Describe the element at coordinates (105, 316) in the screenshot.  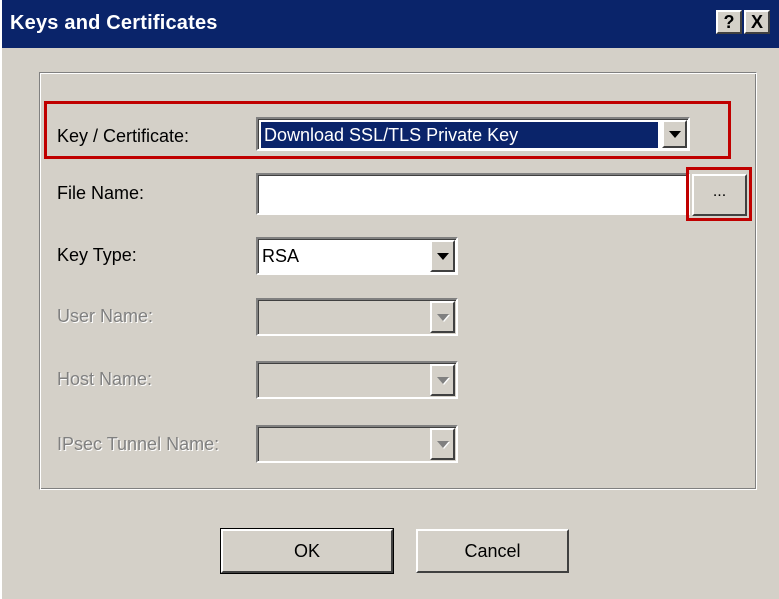
I see `user-name-label: User Name:` at that location.